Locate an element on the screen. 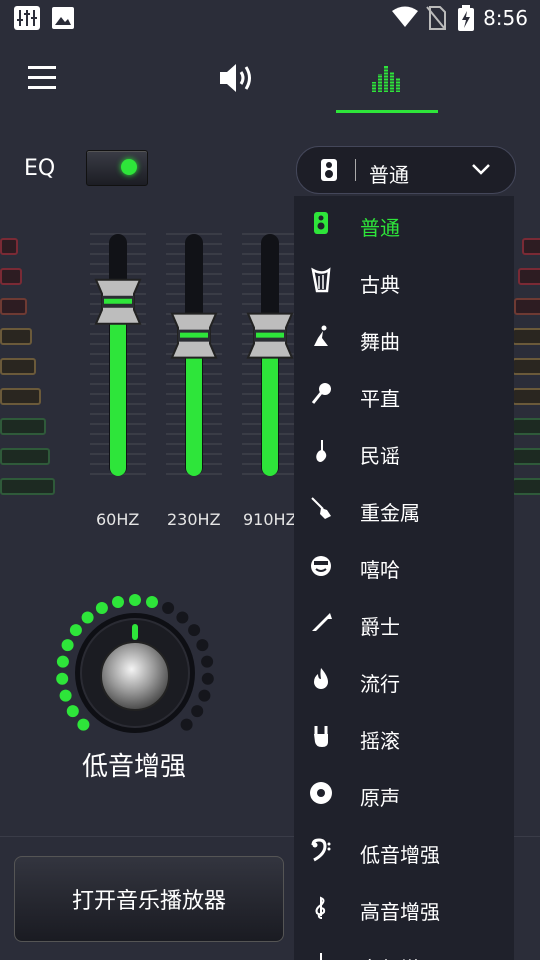 This screenshot has height=960, width=540. volume-tab-icon is located at coordinates (238, 78).